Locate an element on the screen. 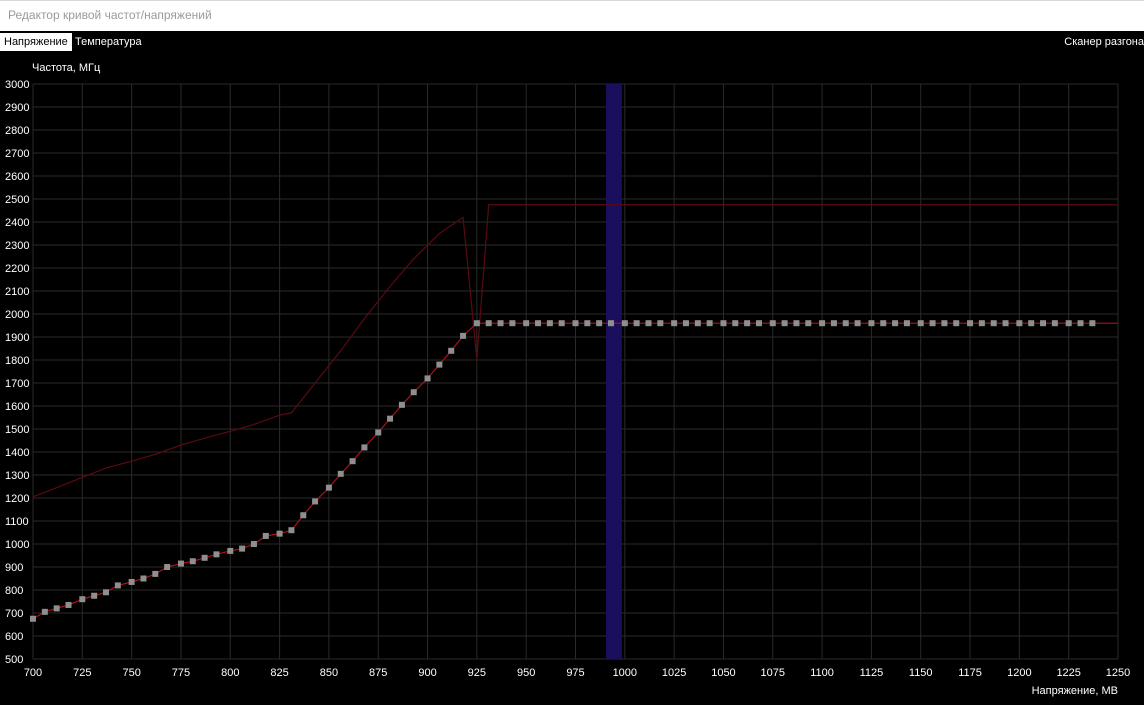 The height and width of the screenshot is (705, 1144). tab-temperature: Температура is located at coordinates (108, 42).